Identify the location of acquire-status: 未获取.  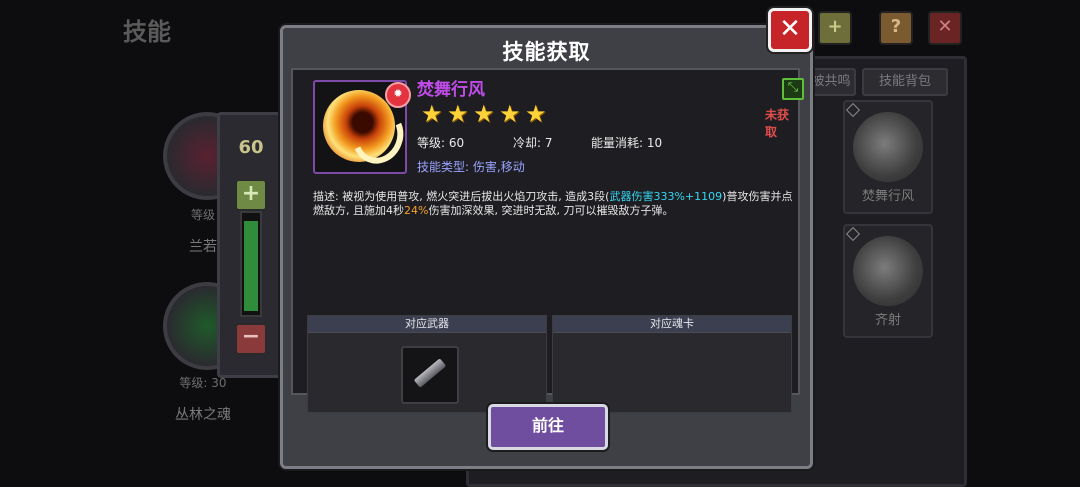
(777, 123).